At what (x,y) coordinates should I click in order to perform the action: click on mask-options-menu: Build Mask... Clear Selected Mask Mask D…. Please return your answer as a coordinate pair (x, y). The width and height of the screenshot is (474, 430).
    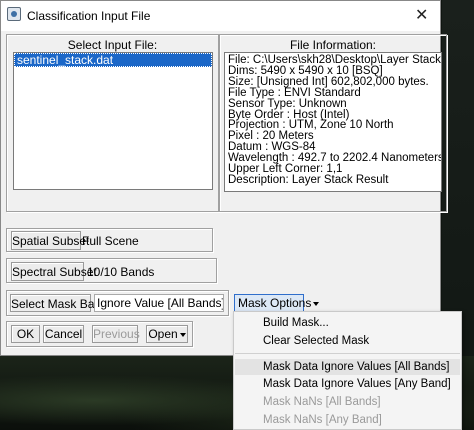
    Looking at the image, I should click on (347, 370).